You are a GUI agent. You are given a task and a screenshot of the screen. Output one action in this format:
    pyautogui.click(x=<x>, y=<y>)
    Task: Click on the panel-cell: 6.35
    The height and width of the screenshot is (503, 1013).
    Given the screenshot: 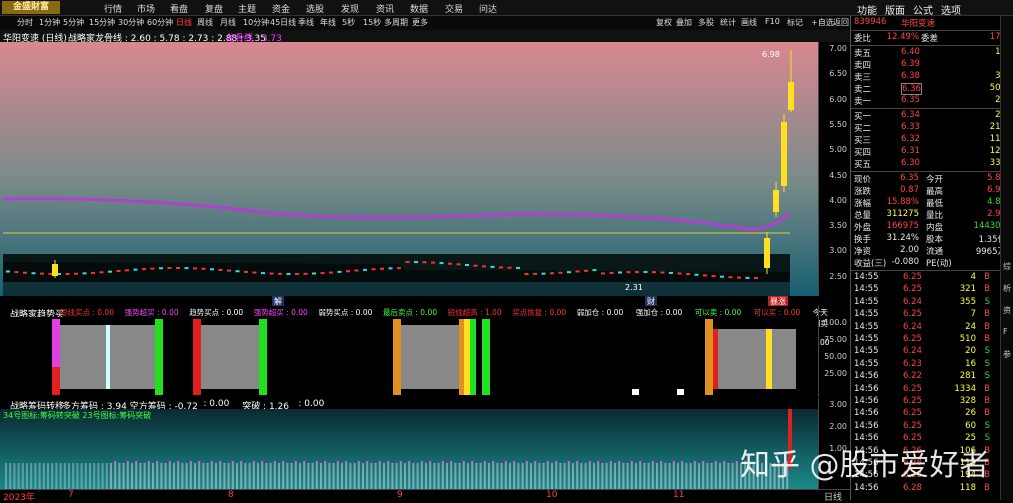 What is the action you would take?
    pyautogui.click(x=909, y=178)
    